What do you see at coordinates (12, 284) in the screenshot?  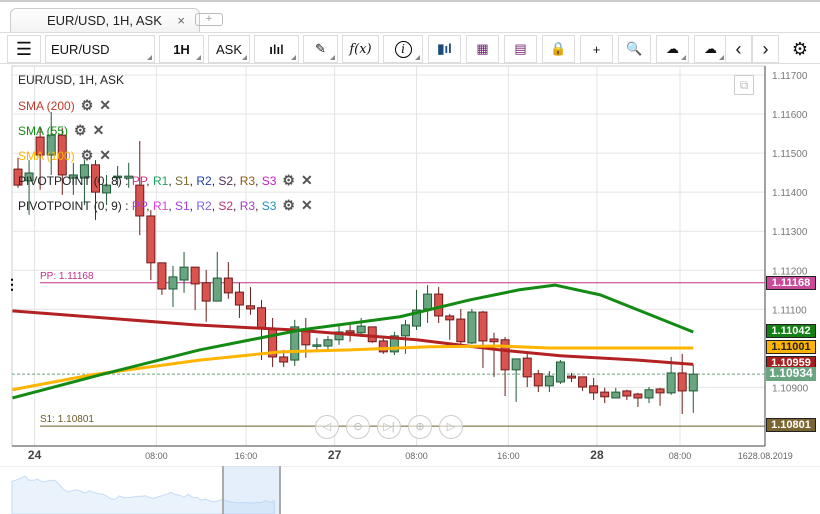 I see `panel-drag-handle: ⋮` at bounding box center [12, 284].